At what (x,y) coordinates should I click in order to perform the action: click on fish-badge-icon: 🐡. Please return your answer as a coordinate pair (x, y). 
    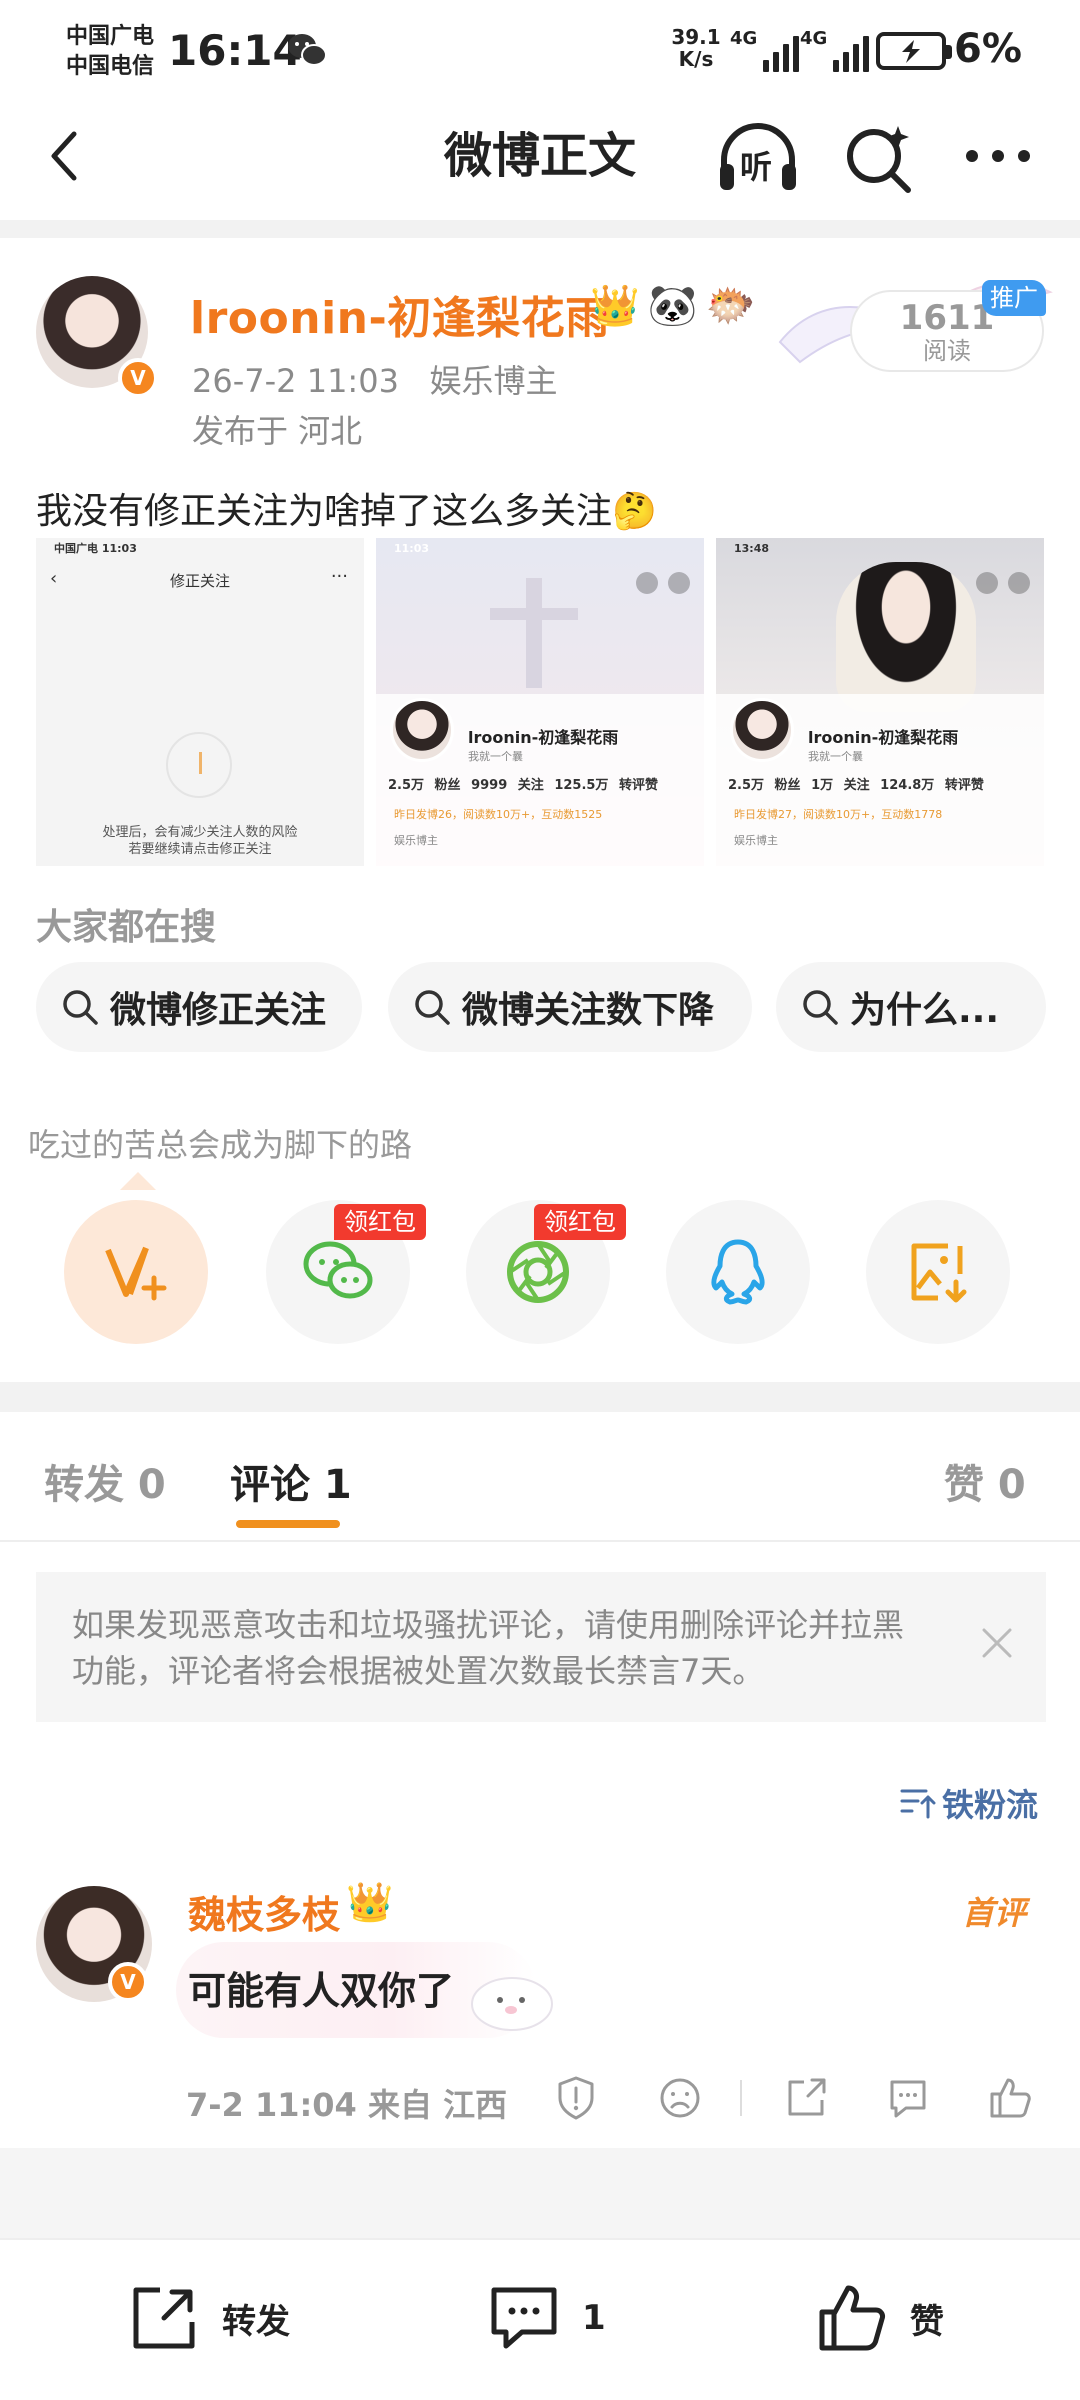
    Looking at the image, I should click on (730, 306).